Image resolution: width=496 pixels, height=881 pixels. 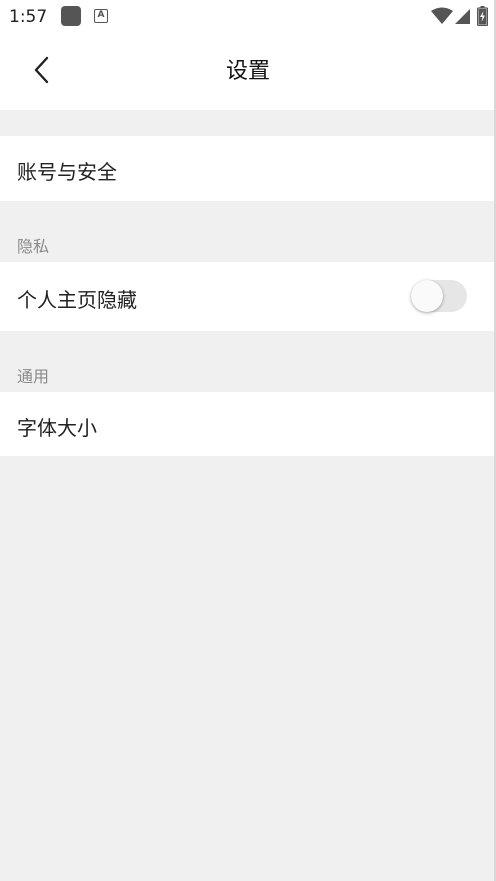 What do you see at coordinates (71, 16) in the screenshot?
I see `app-notification-icon` at bounding box center [71, 16].